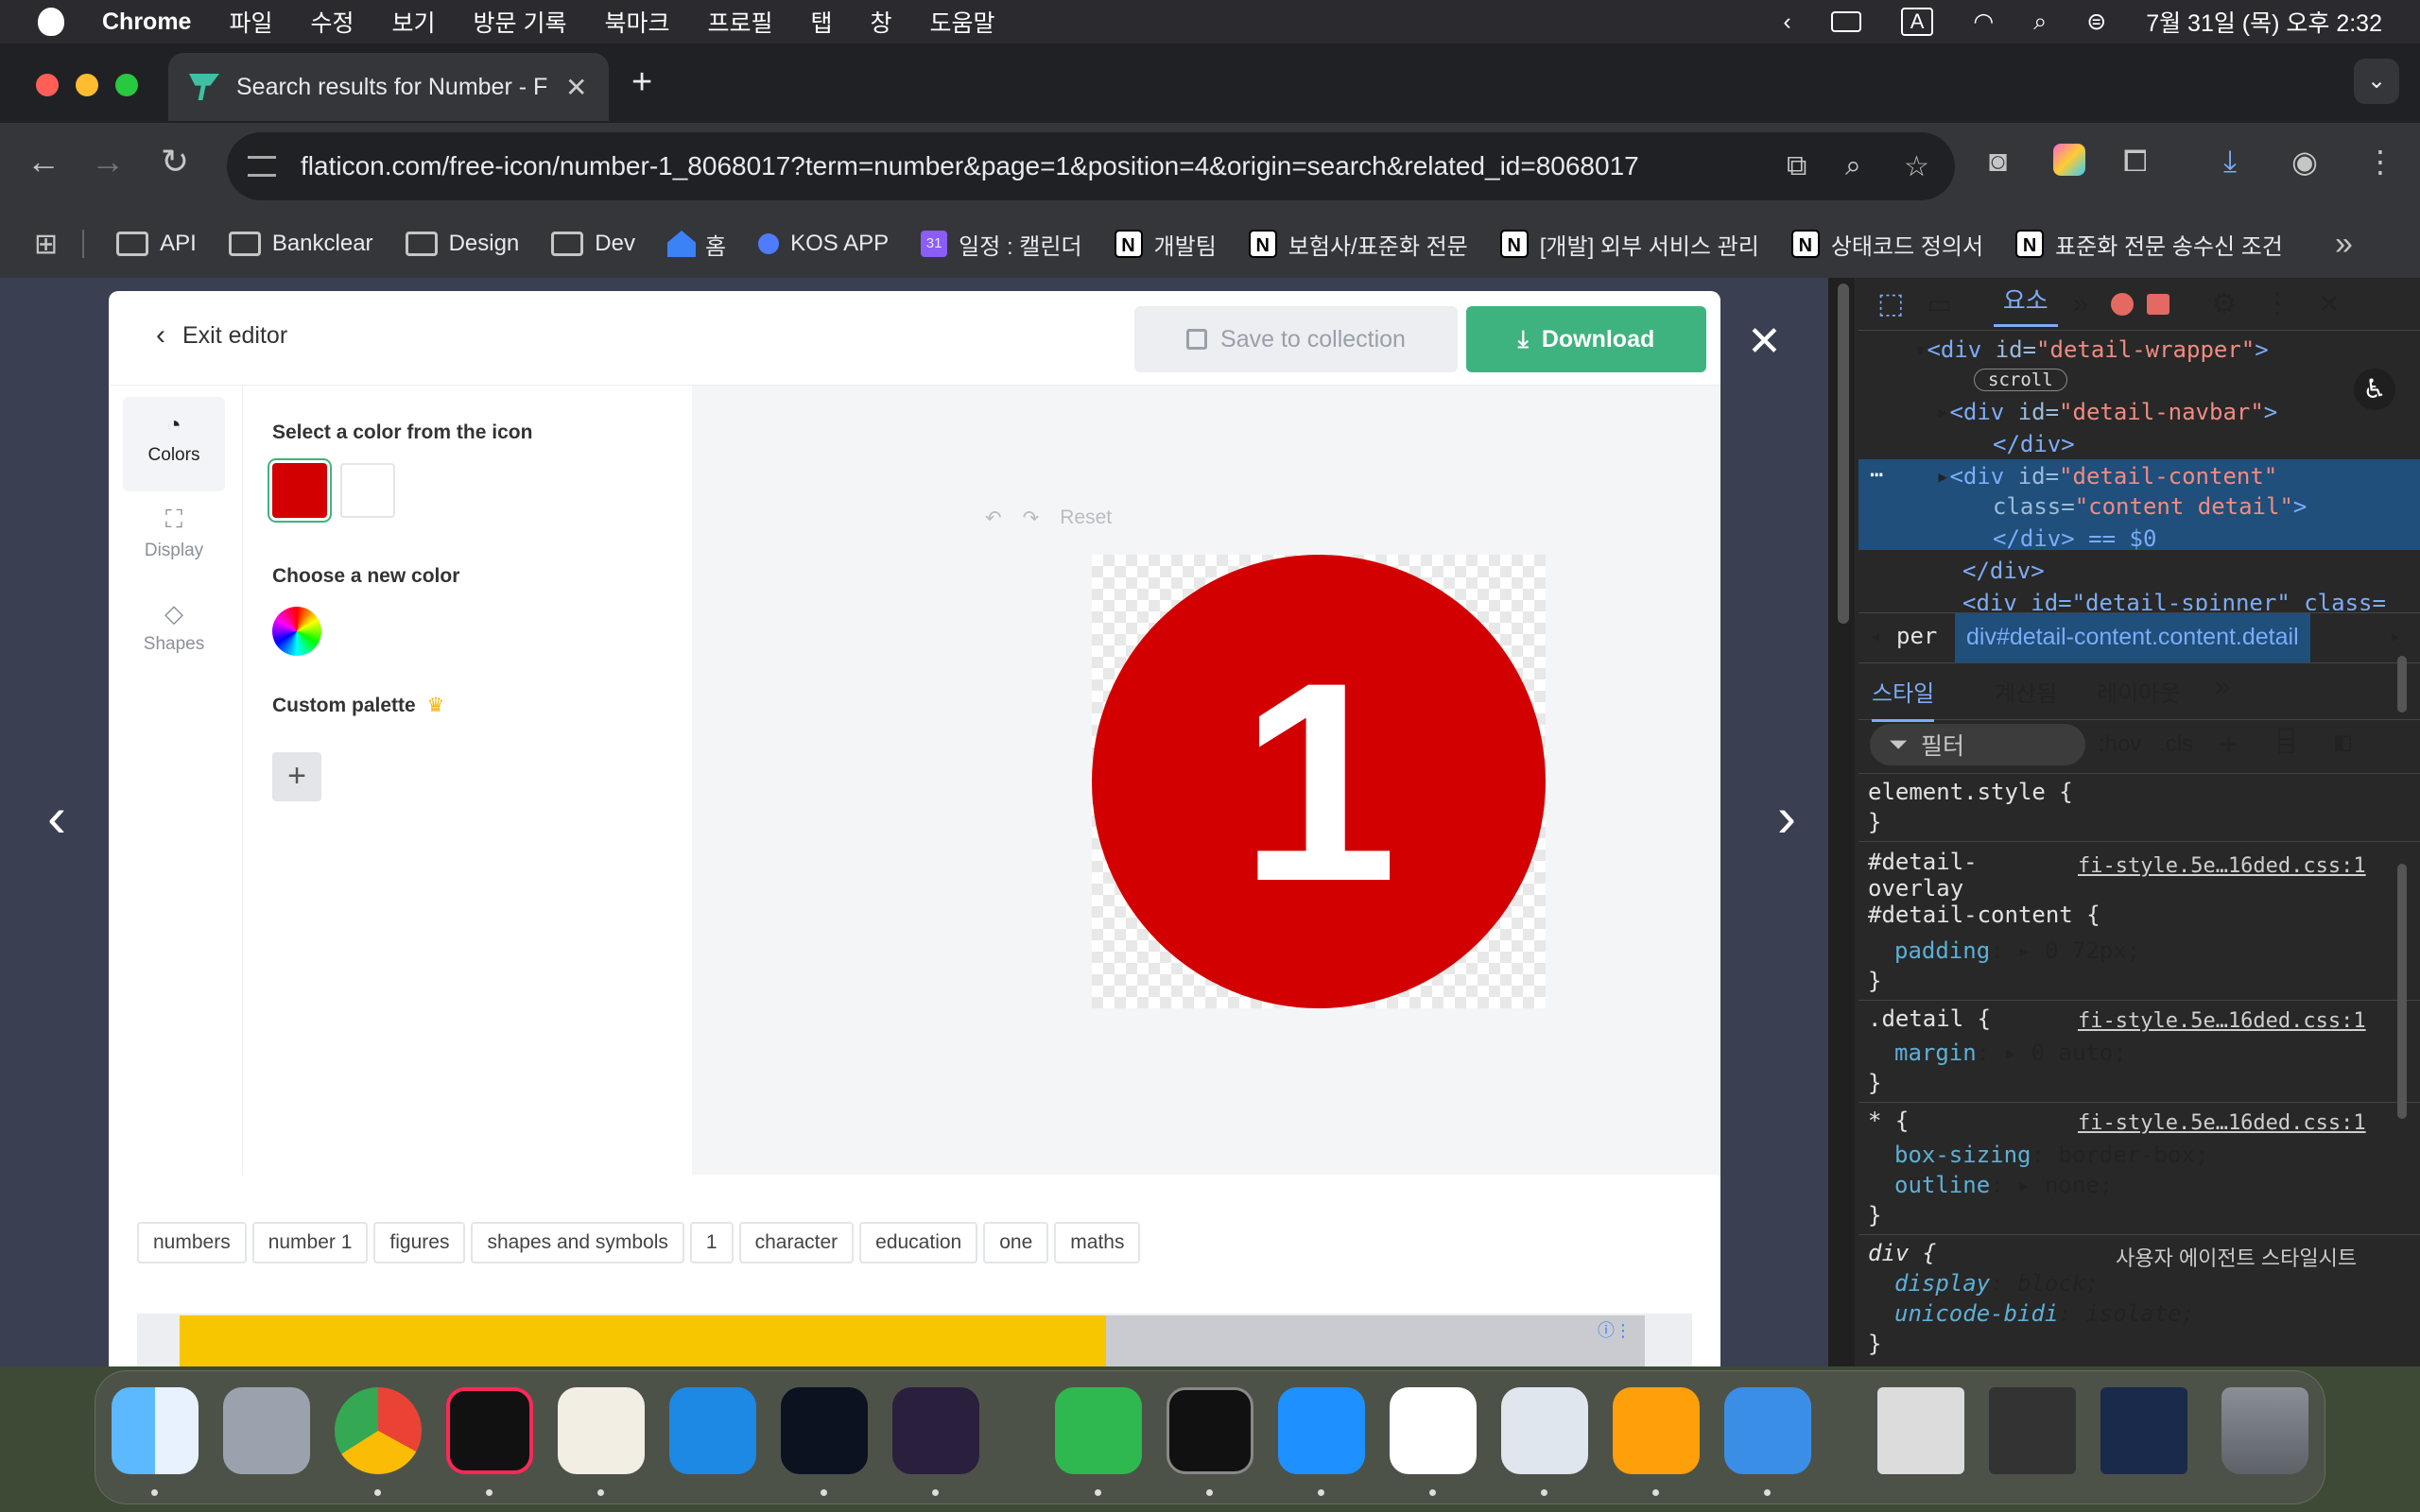 The image size is (2420, 1512). What do you see at coordinates (822, 22) in the screenshot?
I see `menu-tab: 탭` at bounding box center [822, 22].